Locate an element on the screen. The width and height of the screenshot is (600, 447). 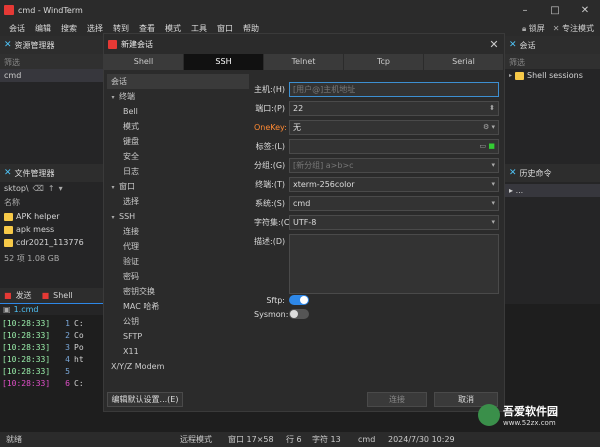
color-picker-icon: ▭ ■ is located at coordinates (487, 146).